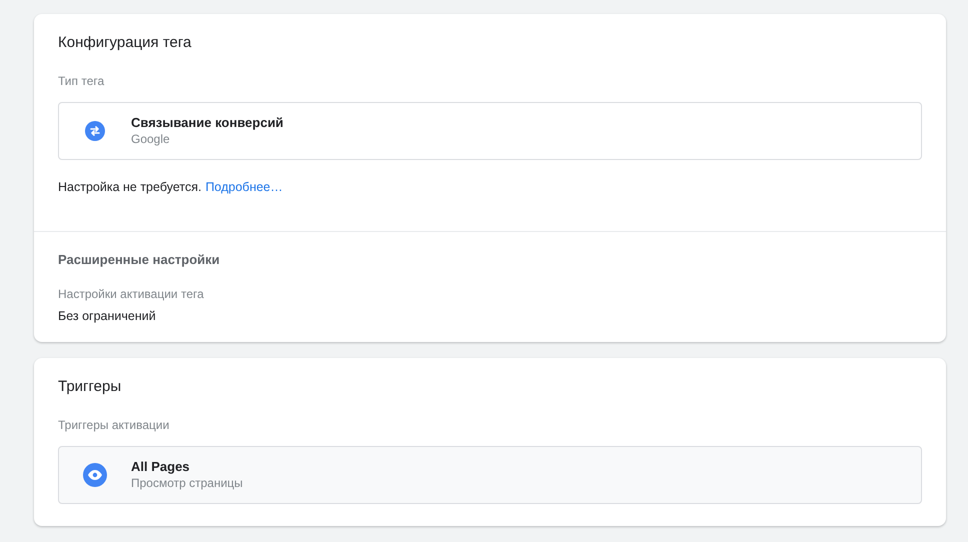 This screenshot has height=542, width=968. I want to click on note-text: Настройка не требуется., so click(130, 187).